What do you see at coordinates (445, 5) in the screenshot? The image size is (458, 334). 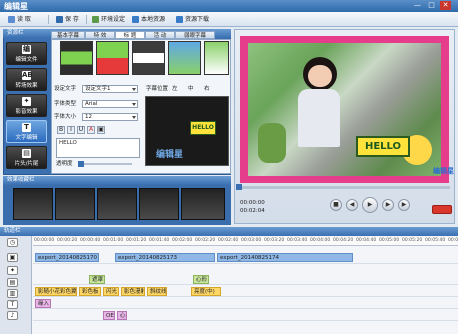 I see `close-button: ✕` at bounding box center [445, 5].